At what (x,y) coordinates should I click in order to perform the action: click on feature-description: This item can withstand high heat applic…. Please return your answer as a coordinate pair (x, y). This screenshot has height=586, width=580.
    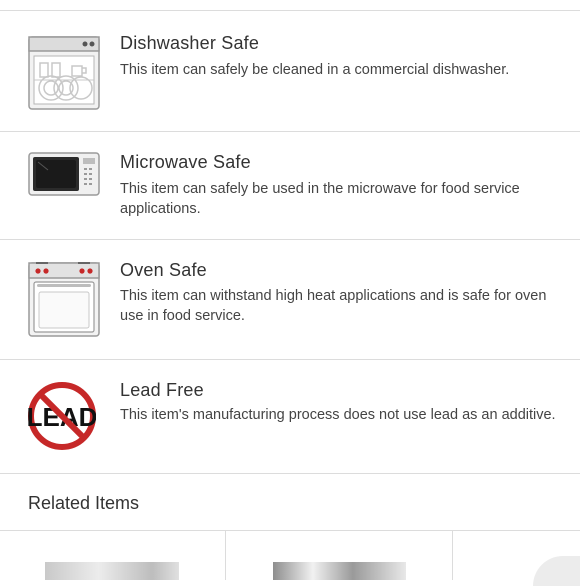
    Looking at the image, I should click on (333, 306).